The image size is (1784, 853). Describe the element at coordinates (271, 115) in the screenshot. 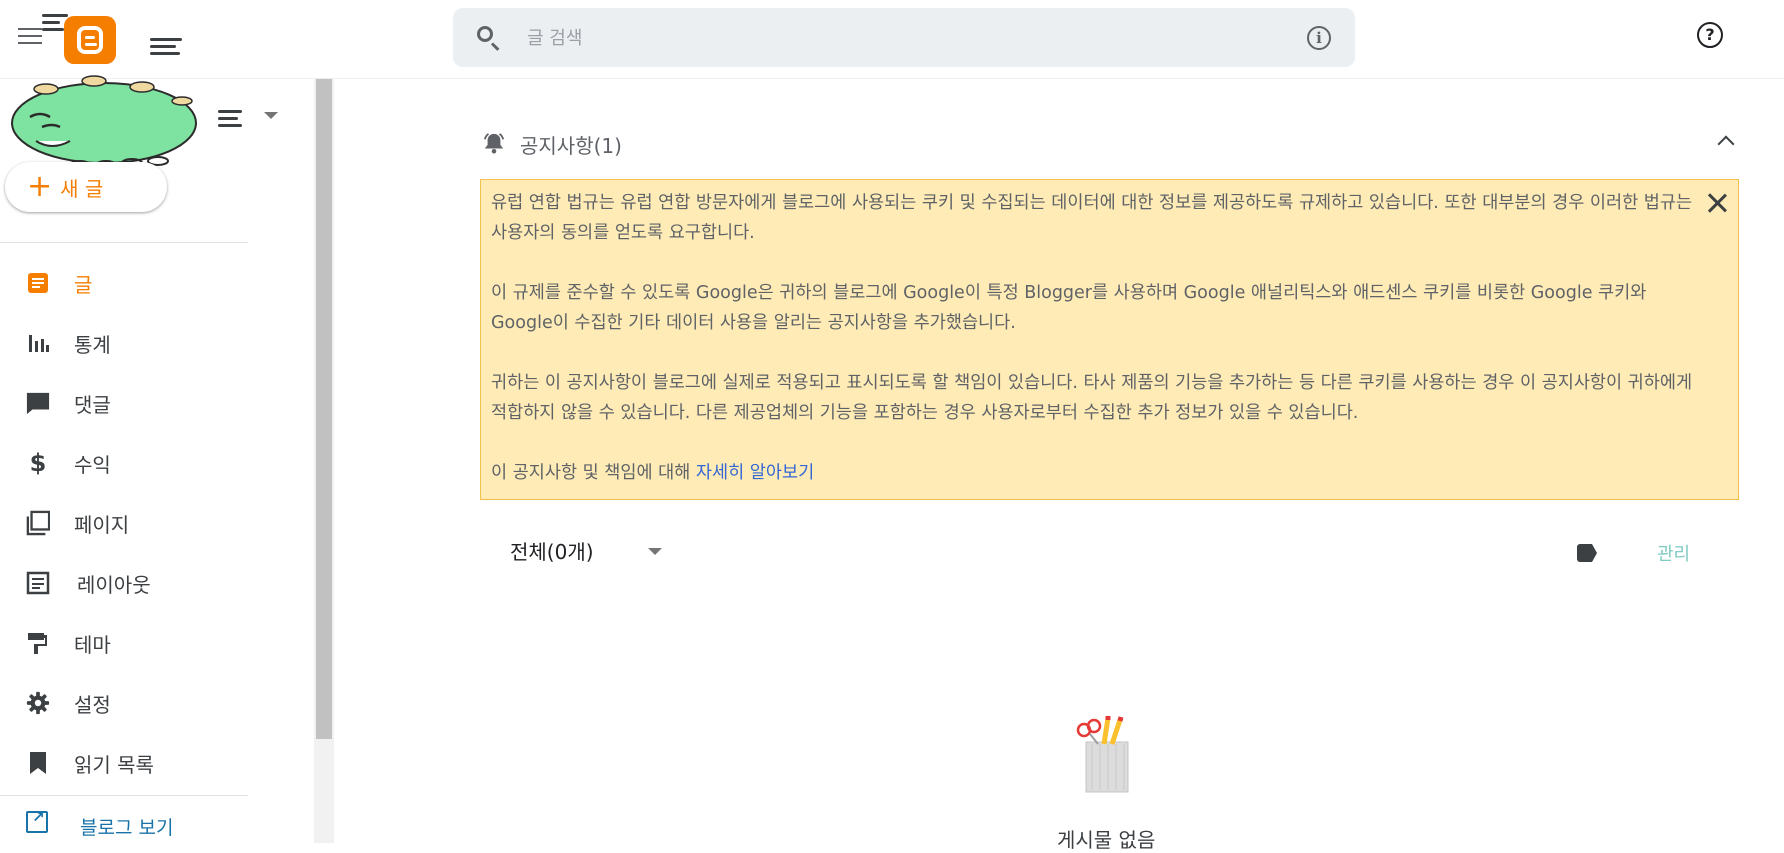

I see `blog-selector-dropdown-icon` at that location.